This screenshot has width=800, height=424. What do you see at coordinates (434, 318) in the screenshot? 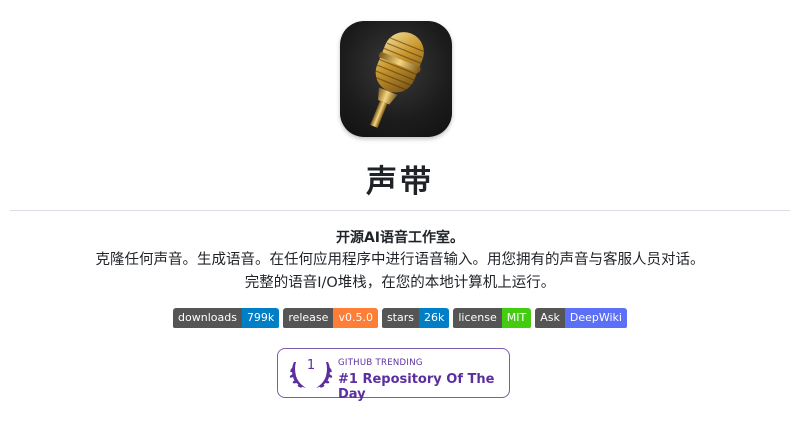
I see `badge-value: 26k` at bounding box center [434, 318].